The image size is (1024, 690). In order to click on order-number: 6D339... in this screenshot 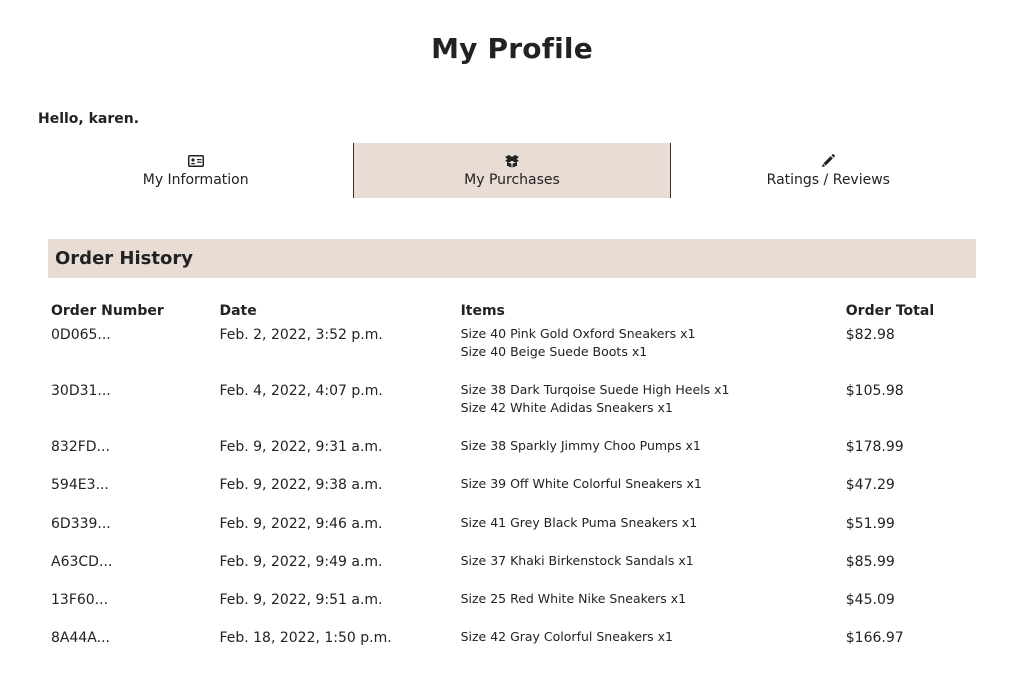, I will do `click(81, 523)`.